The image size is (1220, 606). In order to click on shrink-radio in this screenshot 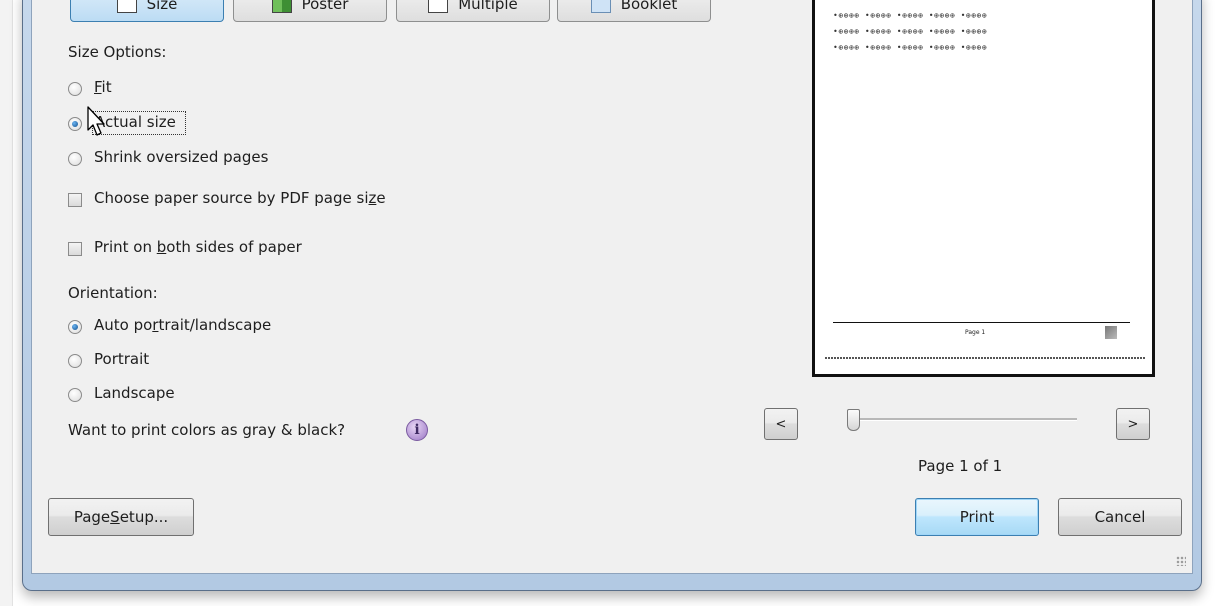, I will do `click(75, 159)`.